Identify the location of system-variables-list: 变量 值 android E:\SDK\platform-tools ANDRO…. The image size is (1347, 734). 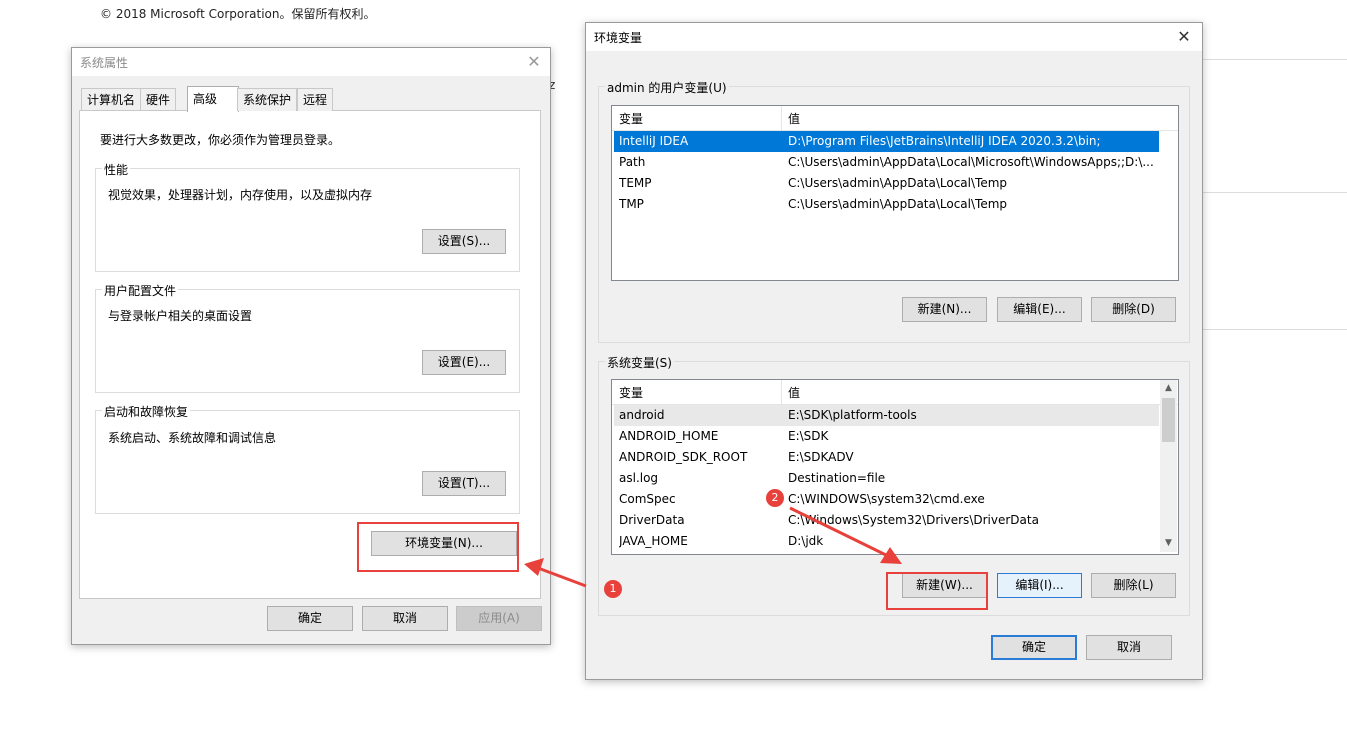
(895, 467).